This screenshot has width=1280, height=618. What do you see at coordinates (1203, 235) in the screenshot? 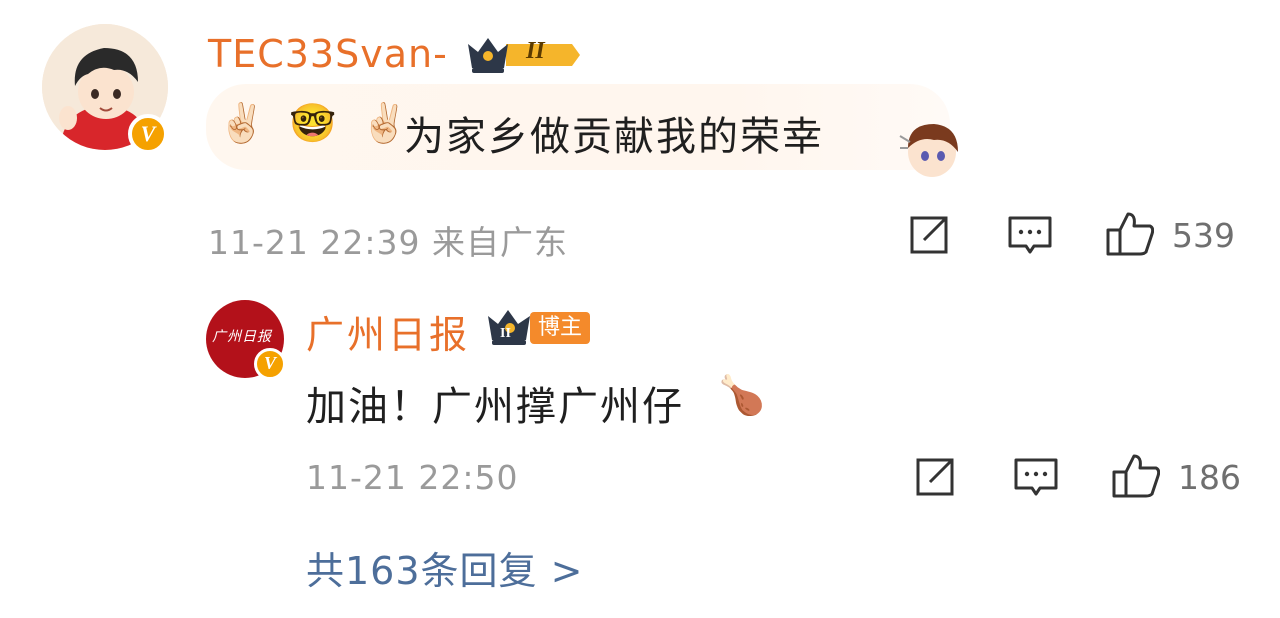
I see `like-count: 539` at bounding box center [1203, 235].